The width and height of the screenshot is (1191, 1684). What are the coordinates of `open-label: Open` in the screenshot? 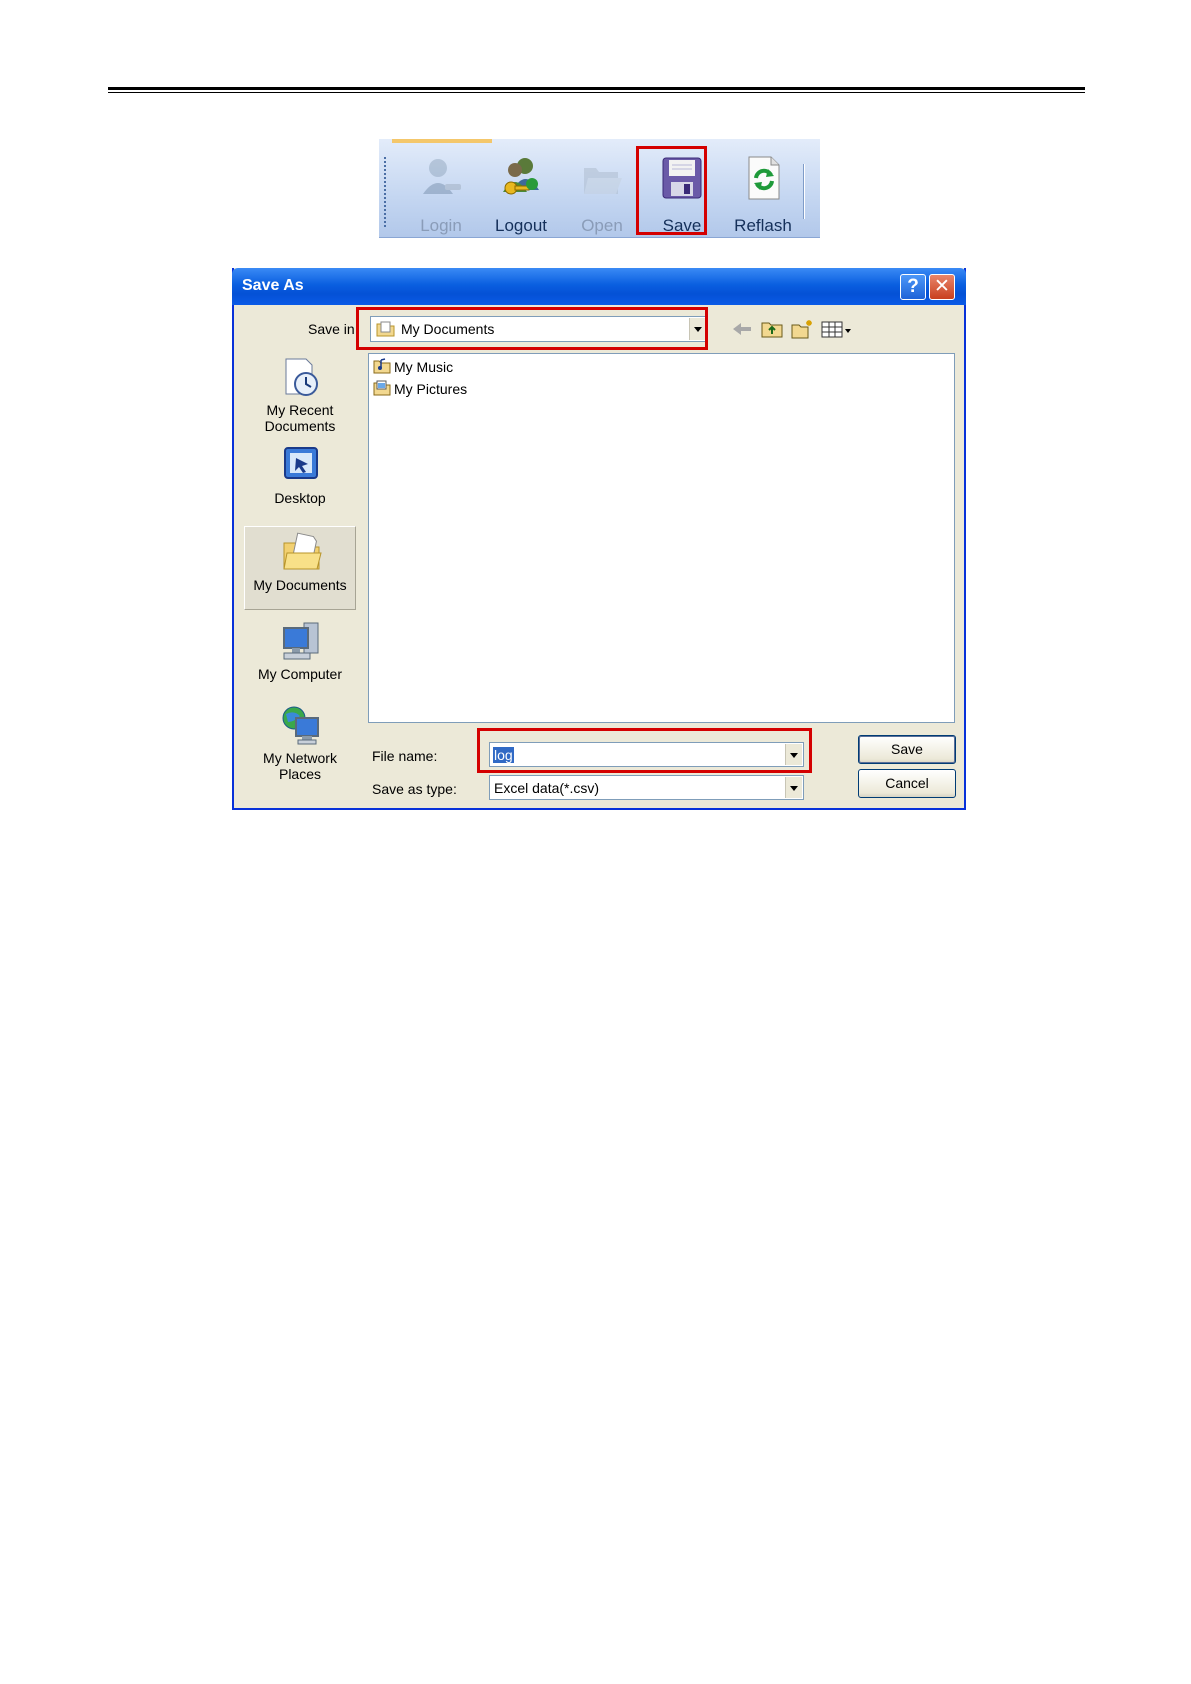 It's located at (602, 225).